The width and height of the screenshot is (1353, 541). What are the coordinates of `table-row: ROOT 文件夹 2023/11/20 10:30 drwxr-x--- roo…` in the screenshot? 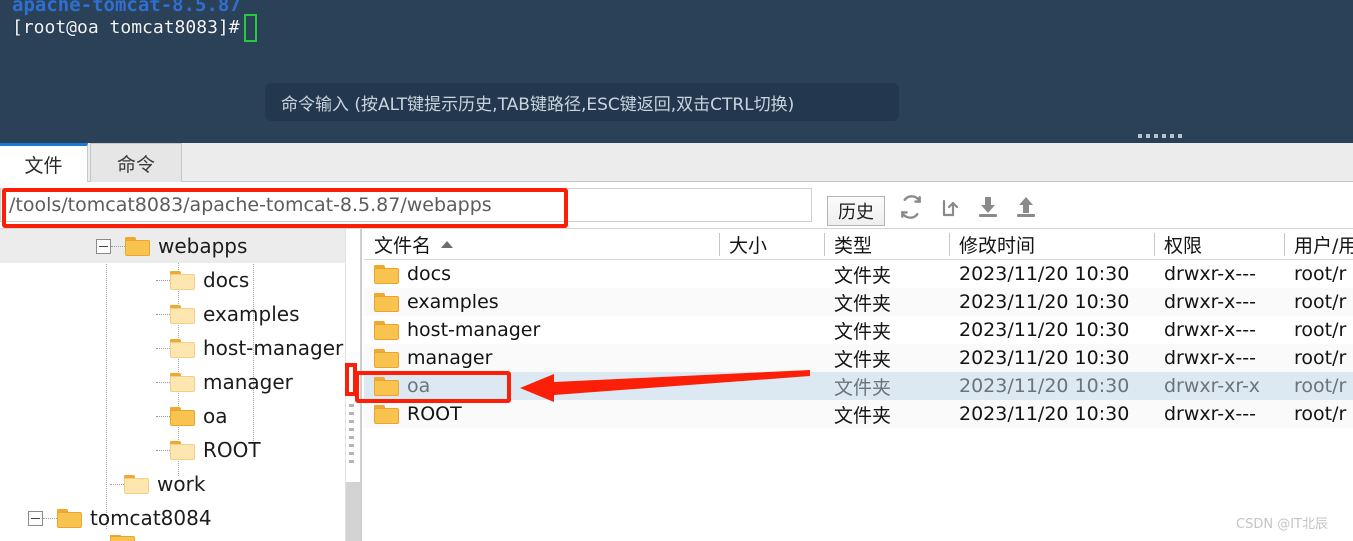 It's located at (858, 414).